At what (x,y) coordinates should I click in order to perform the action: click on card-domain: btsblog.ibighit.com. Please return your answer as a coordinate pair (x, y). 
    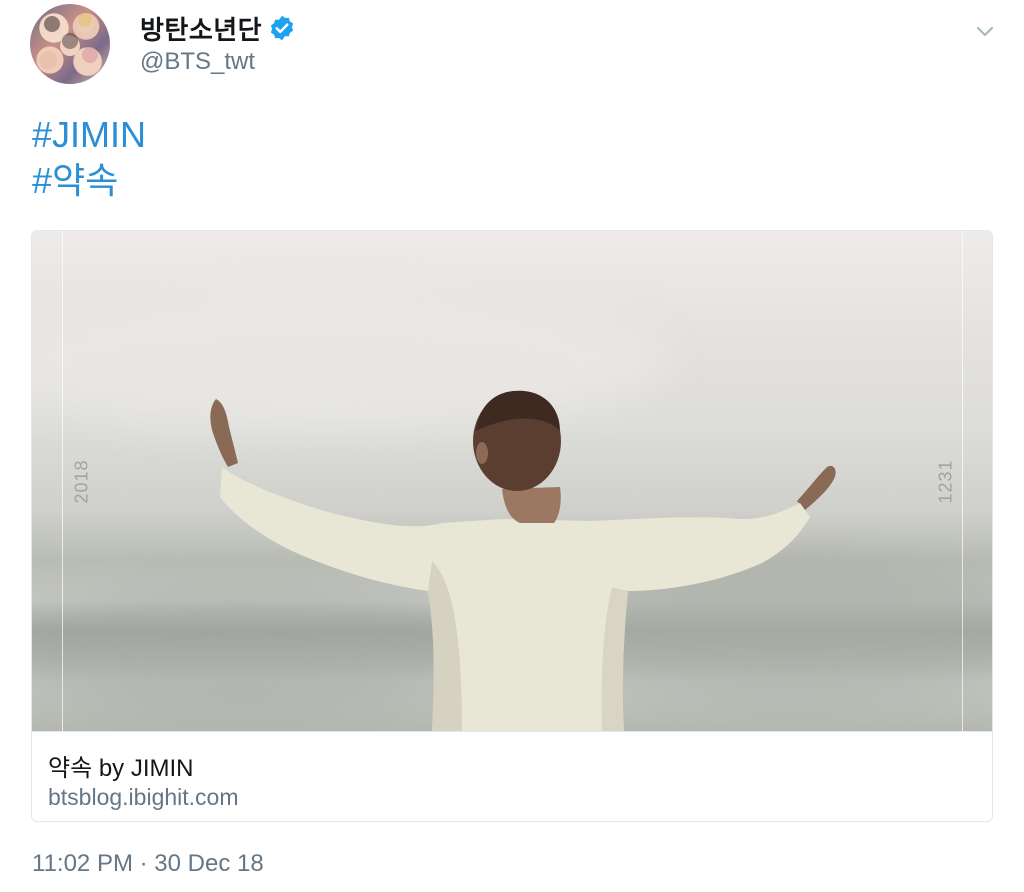
    Looking at the image, I should click on (143, 797).